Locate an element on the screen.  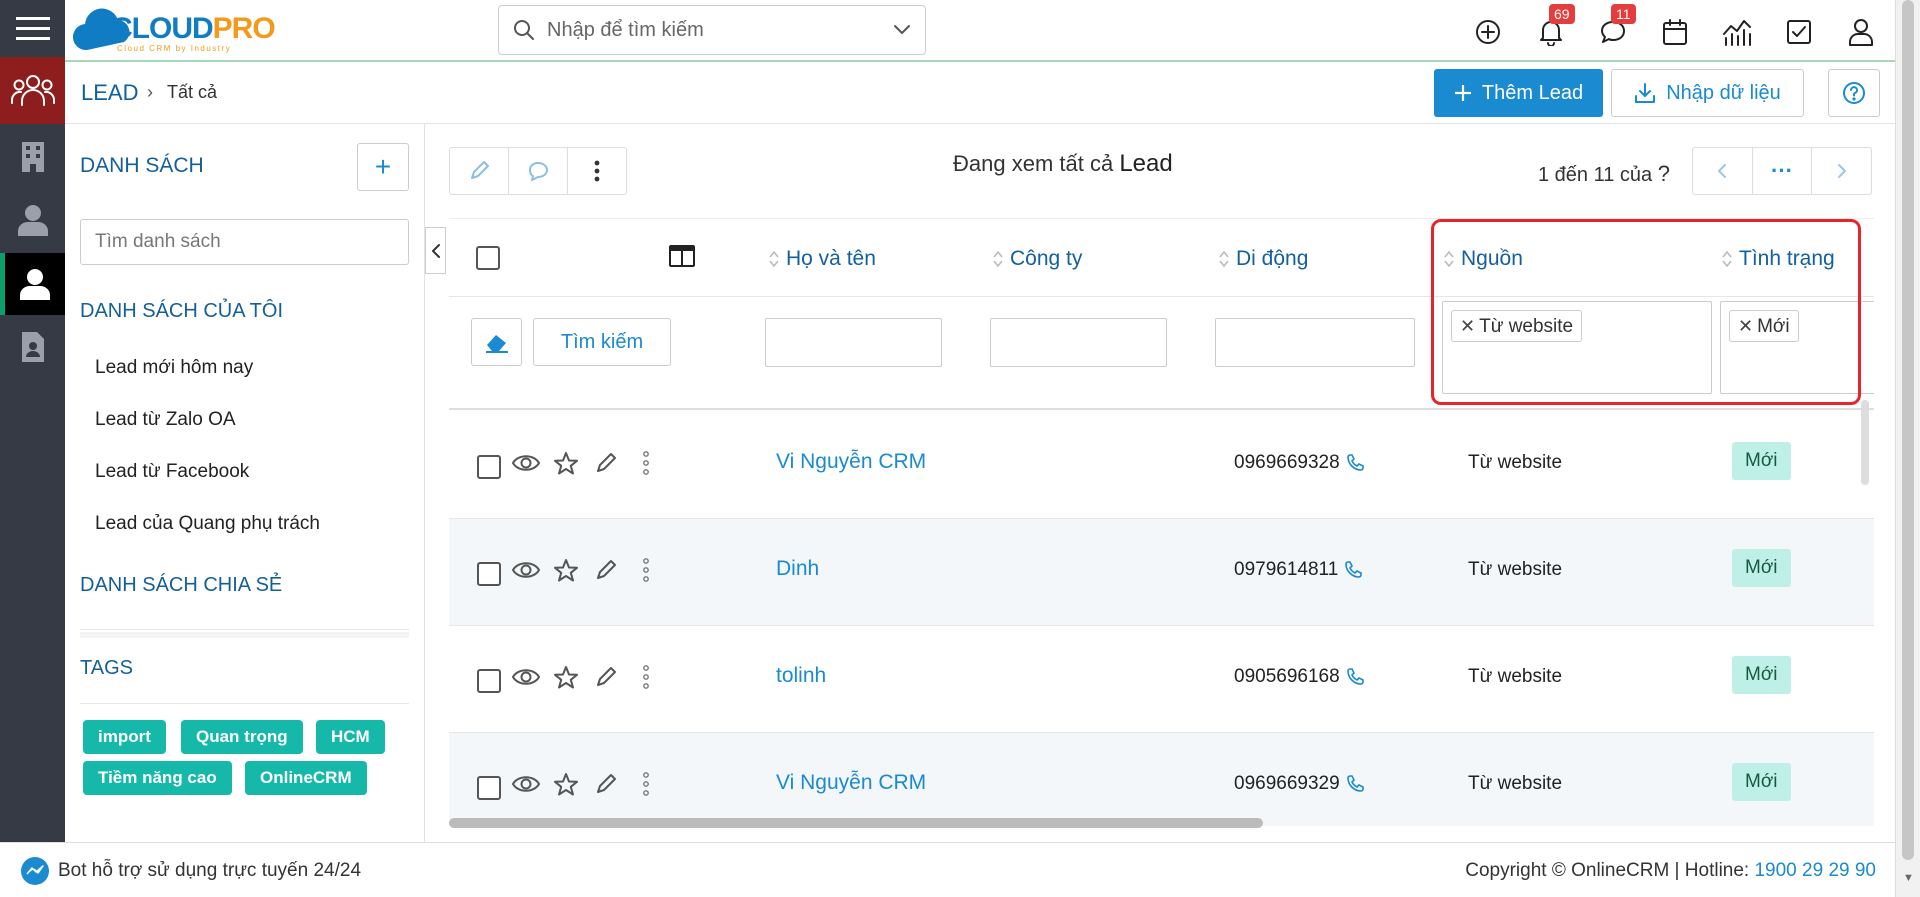
add-circle-icon is located at coordinates (1488, 32).